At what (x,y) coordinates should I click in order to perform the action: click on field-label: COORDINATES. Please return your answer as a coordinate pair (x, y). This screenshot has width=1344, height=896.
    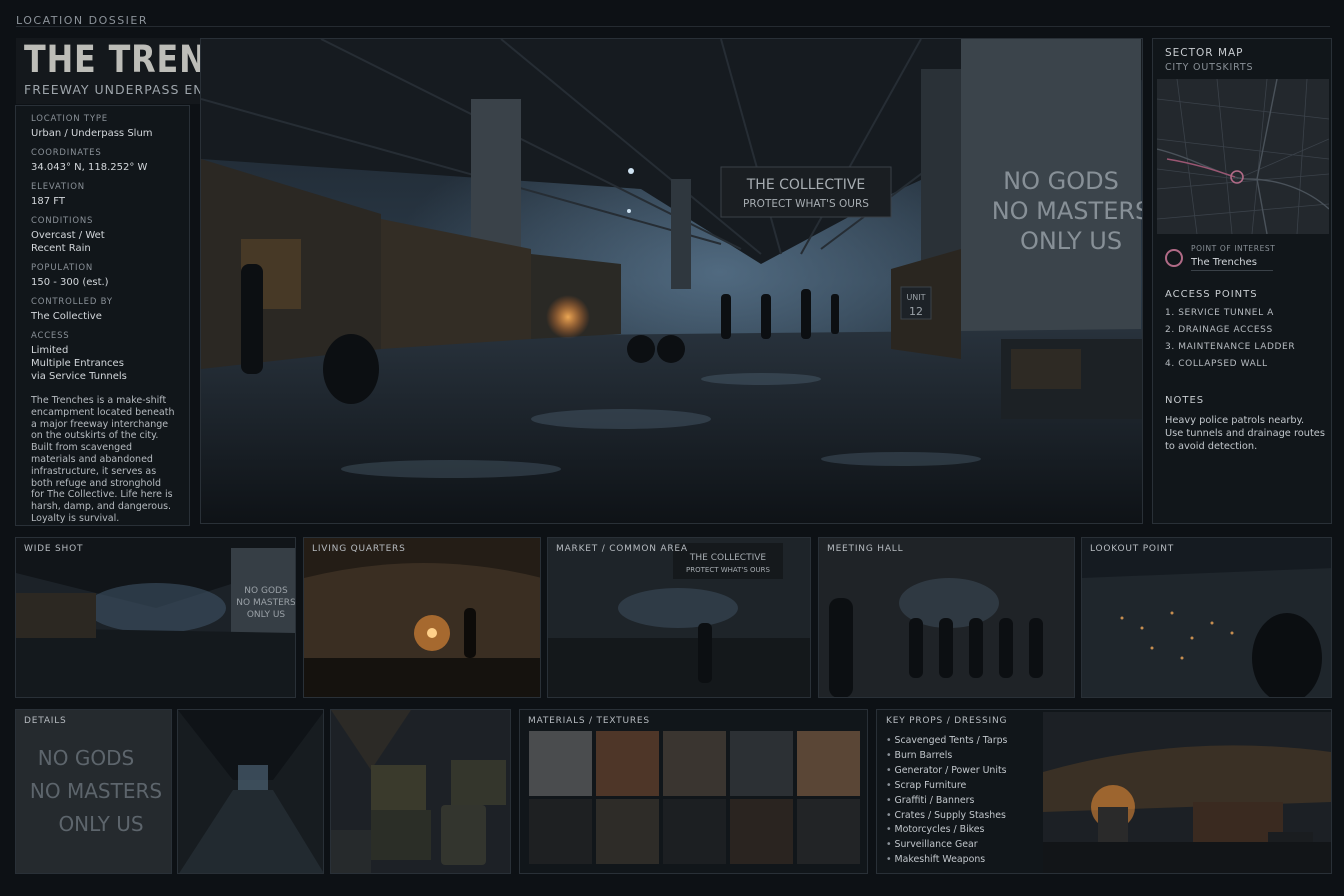
    Looking at the image, I should click on (66, 153).